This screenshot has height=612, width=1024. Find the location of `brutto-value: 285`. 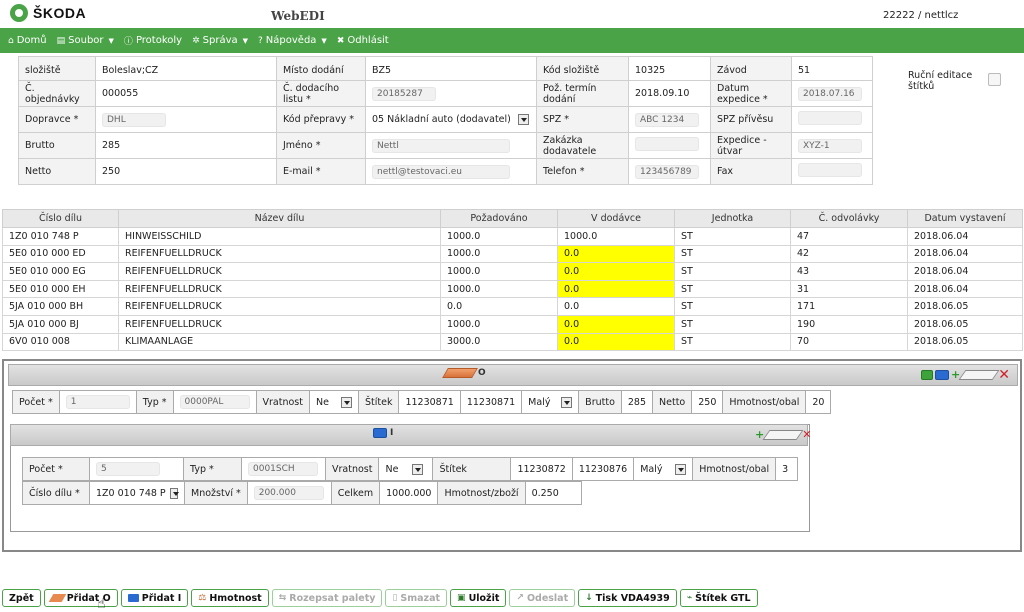

brutto-value: 285 is located at coordinates (186, 145).